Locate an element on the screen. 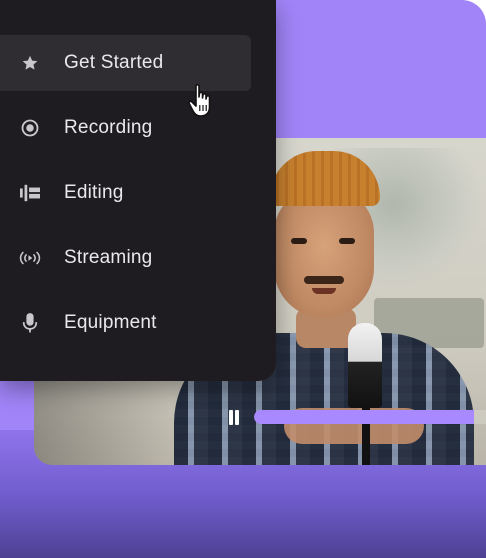  sidebar-item-label: Streaming is located at coordinates (108, 257).